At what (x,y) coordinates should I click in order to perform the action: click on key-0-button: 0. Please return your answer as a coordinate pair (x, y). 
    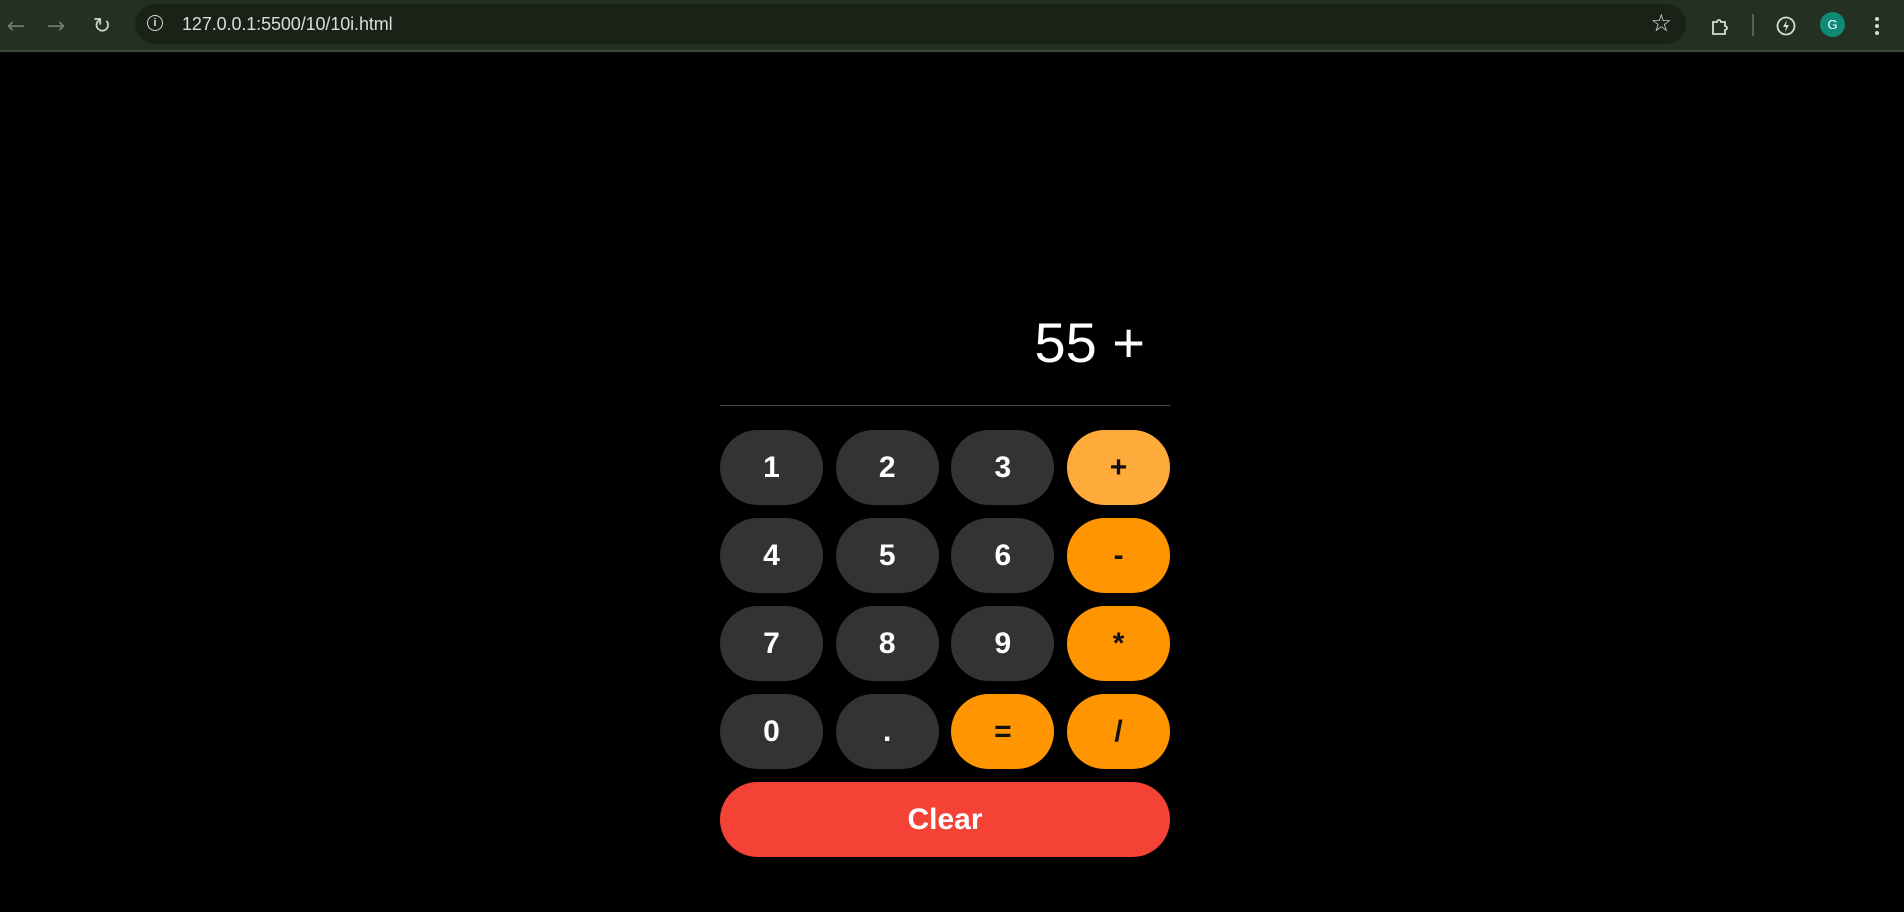
    Looking at the image, I should click on (771, 731).